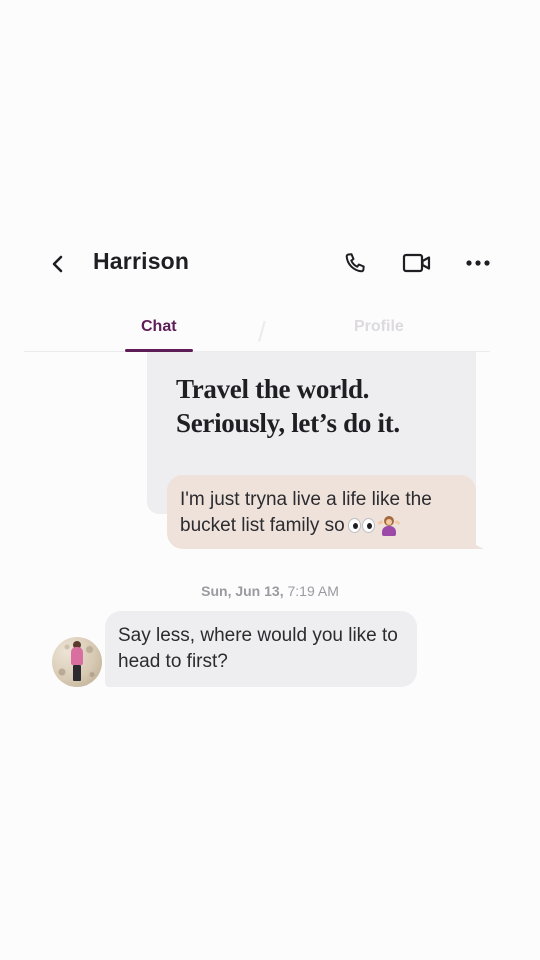  I want to click on chevron-left-icon, so click(57, 264).